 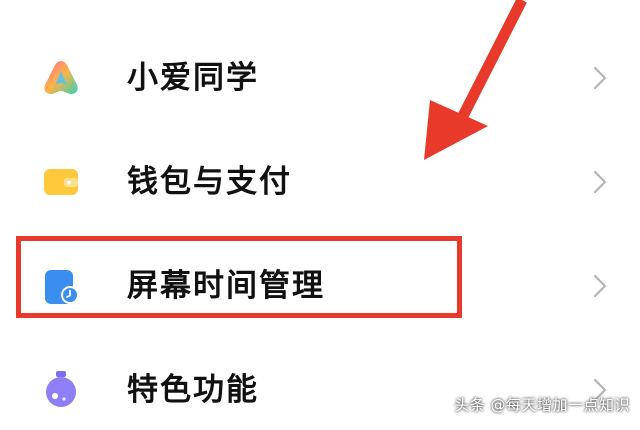 I want to click on watermark: 头条 @每天增加一点知识, so click(x=542, y=405).